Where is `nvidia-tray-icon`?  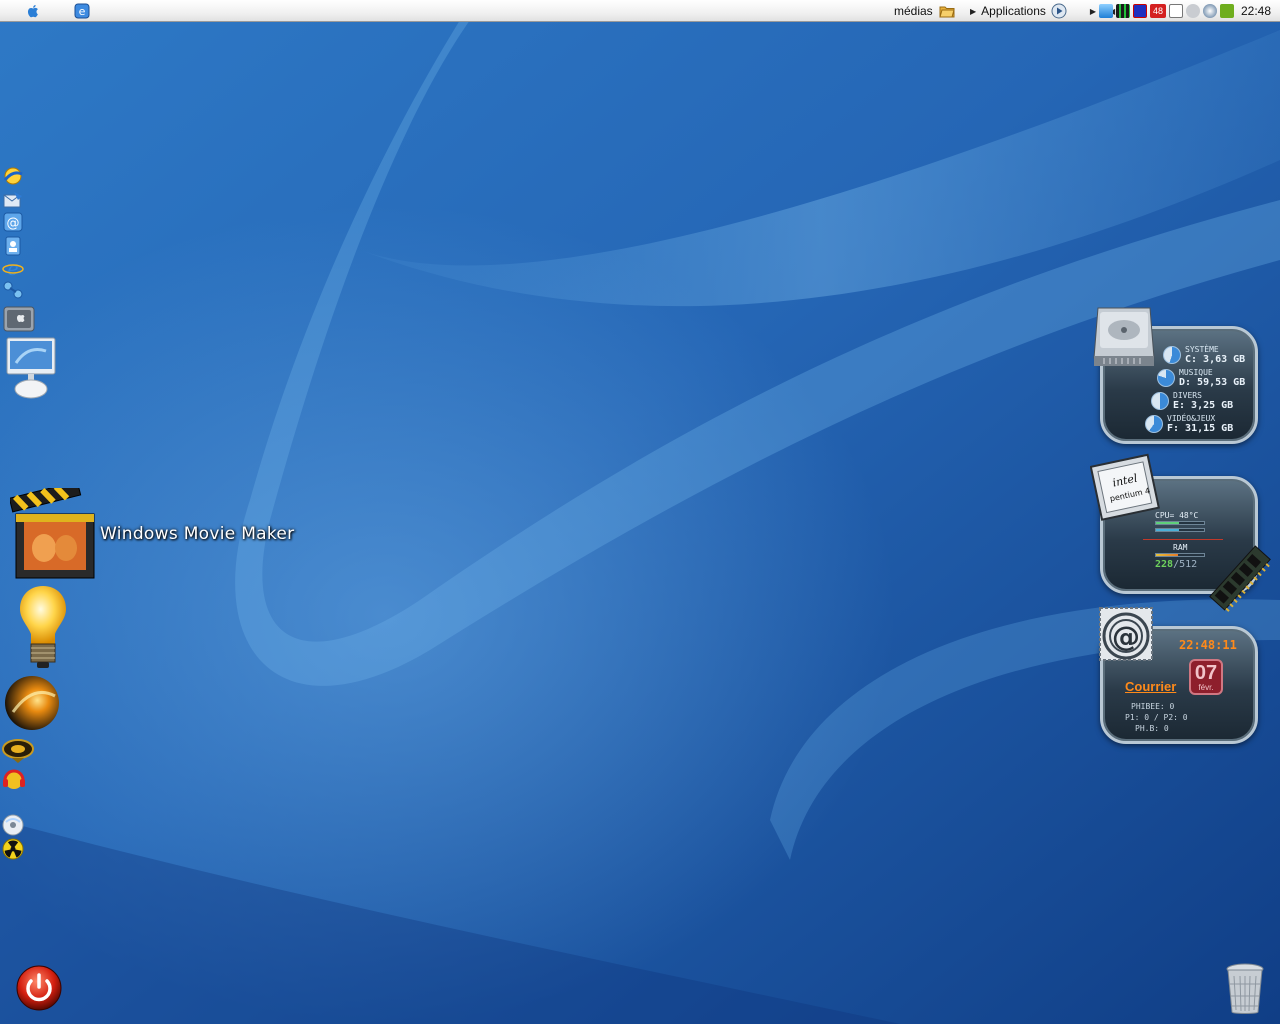
nvidia-tray-icon is located at coordinates (1227, 11).